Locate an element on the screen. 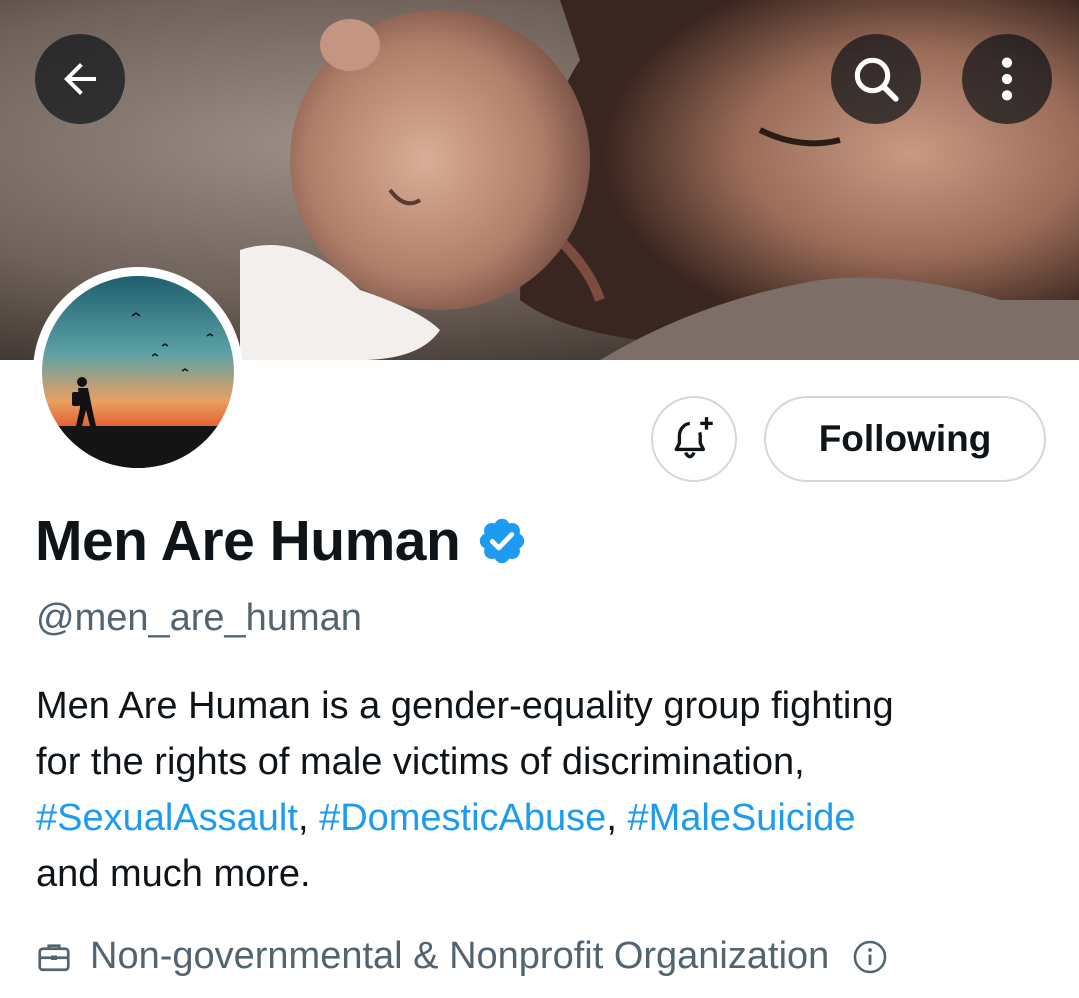  notifications-button is located at coordinates (694, 439).